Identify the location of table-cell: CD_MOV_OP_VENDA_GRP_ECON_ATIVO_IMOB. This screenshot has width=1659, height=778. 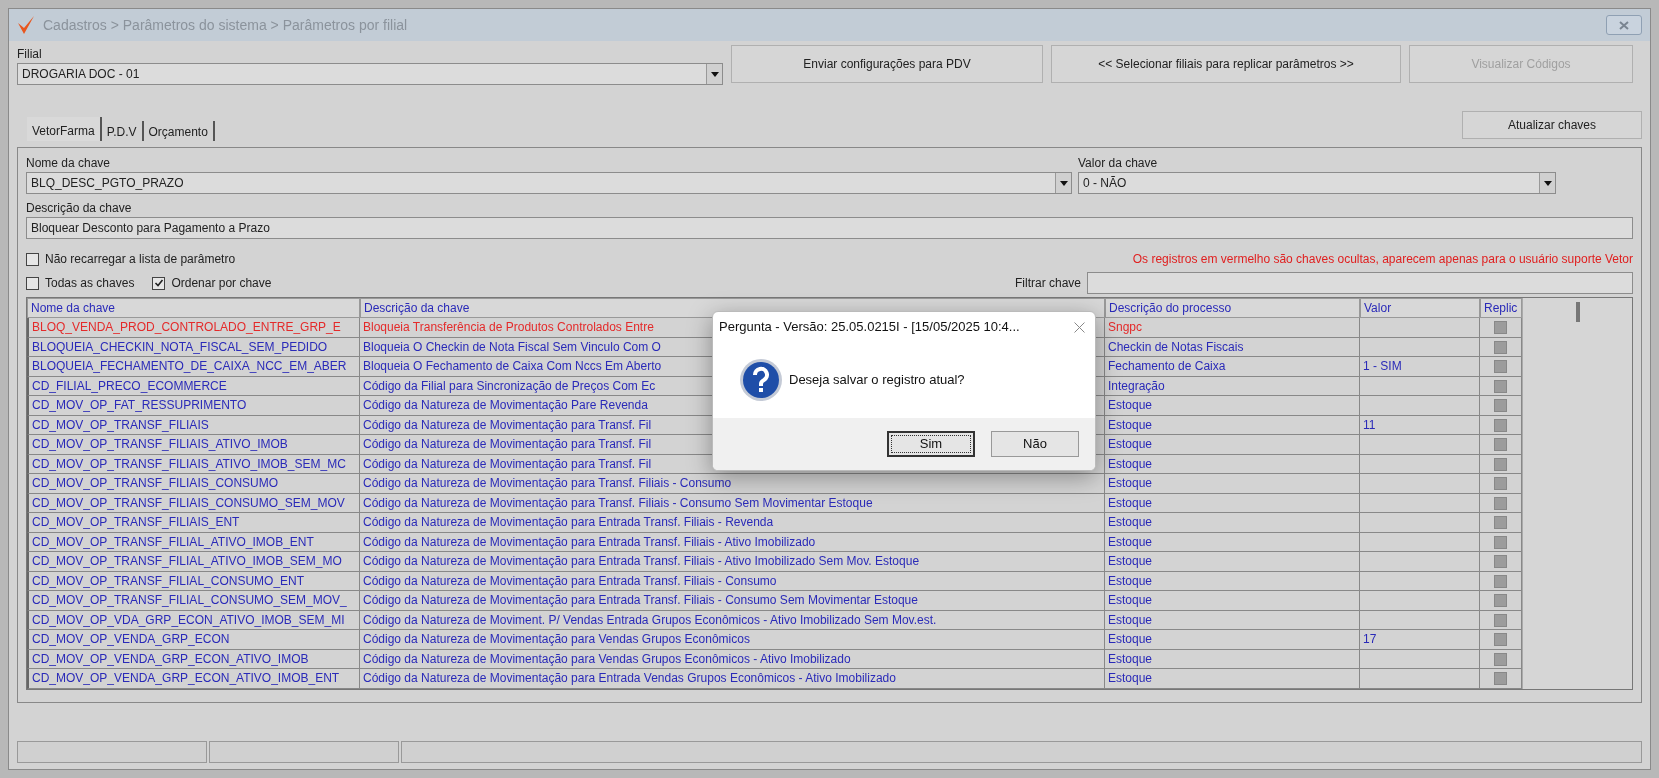
(193, 659).